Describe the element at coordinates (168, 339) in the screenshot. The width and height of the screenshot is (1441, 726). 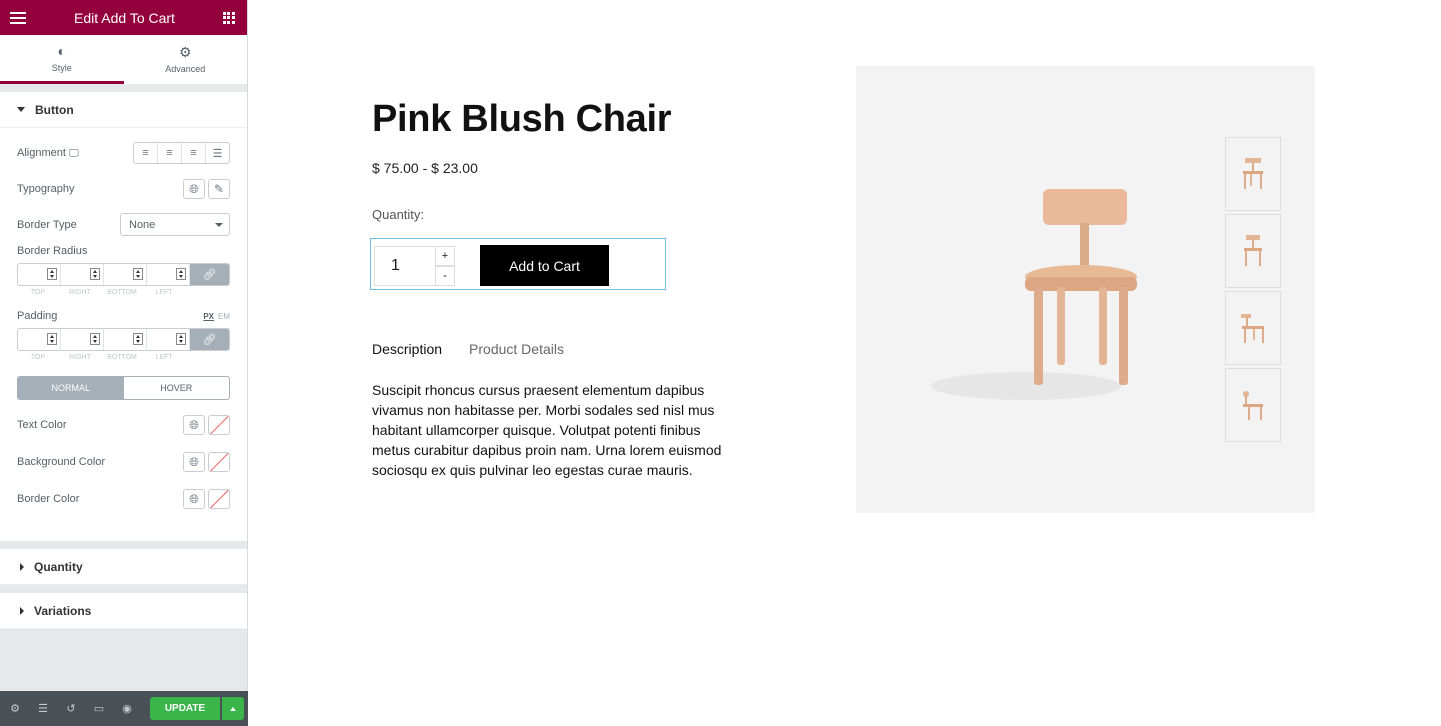
I see `padding-left-input` at that location.